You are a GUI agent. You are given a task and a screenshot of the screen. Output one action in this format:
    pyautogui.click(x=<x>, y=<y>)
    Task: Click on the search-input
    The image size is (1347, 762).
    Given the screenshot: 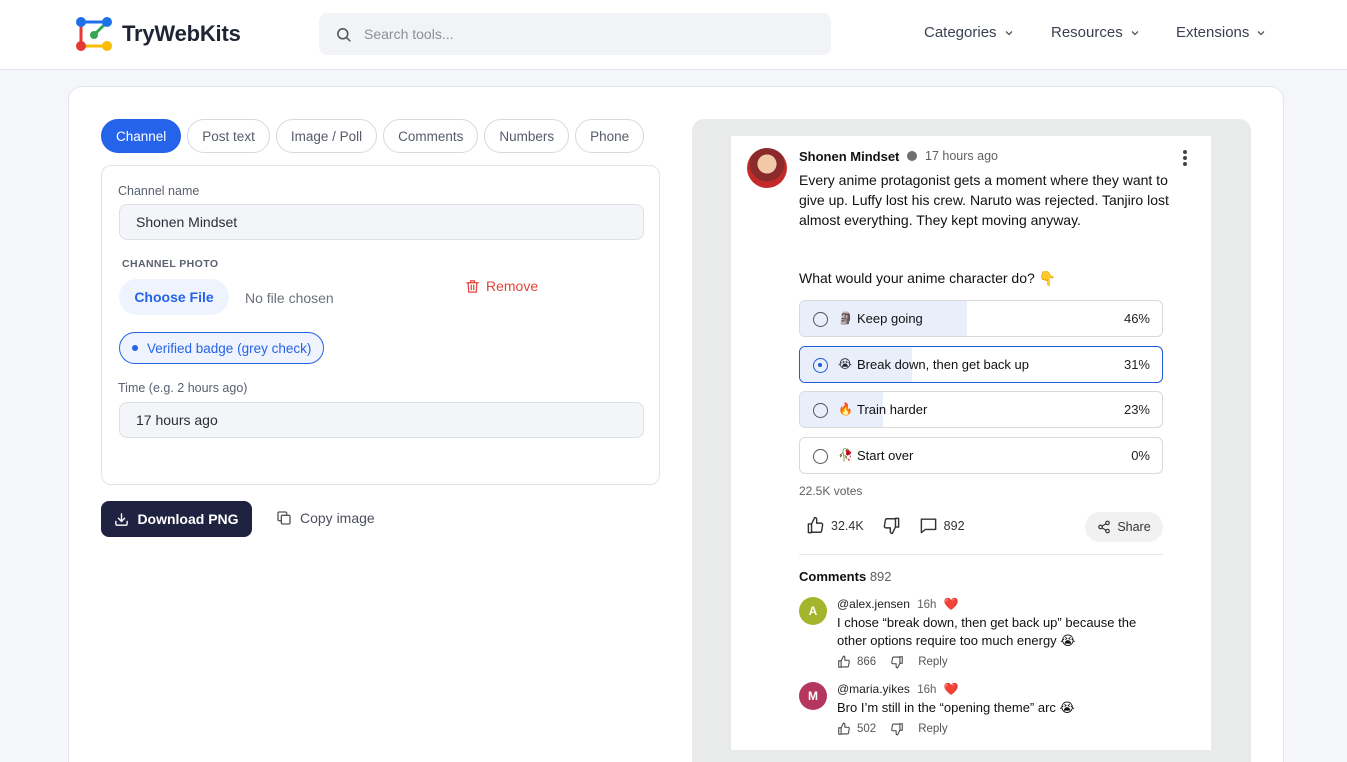 What is the action you would take?
    pyautogui.click(x=574, y=34)
    